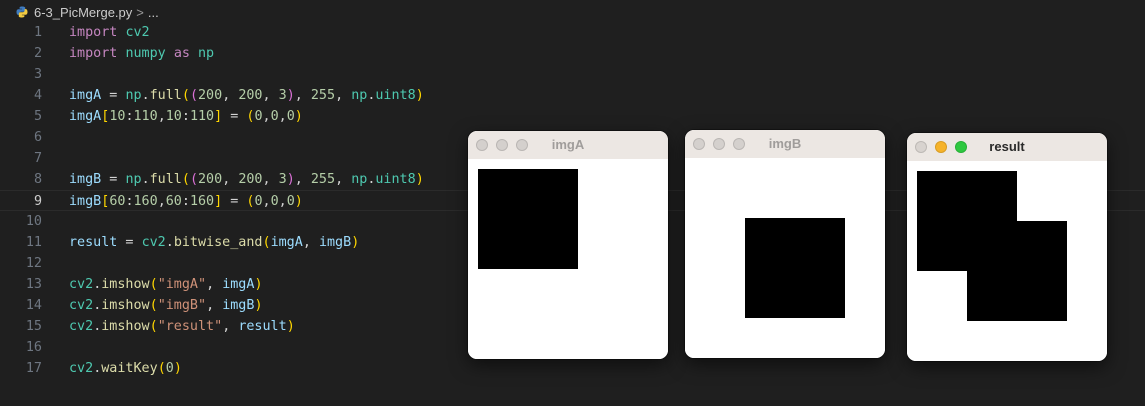  I want to click on code-text: imgB[60:160,60:160] = (0,0,0), so click(186, 201).